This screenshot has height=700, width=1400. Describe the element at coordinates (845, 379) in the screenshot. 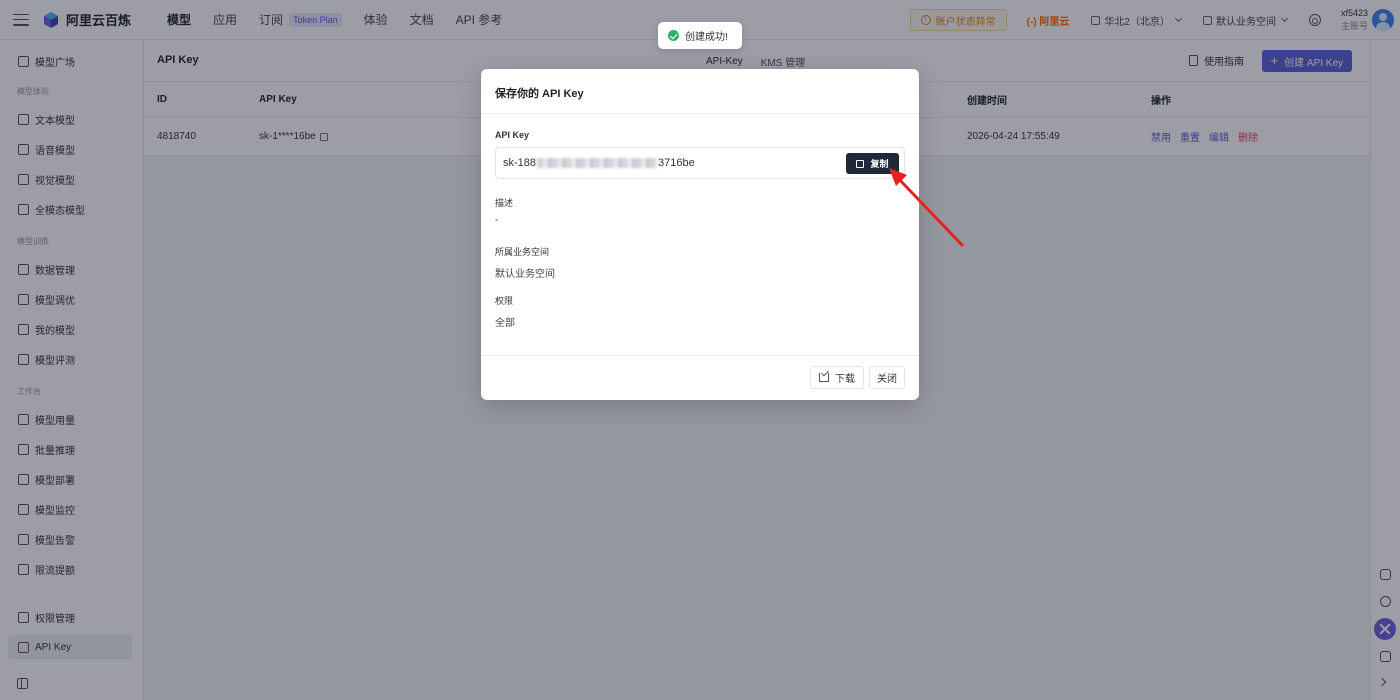

I see `download-label: 下载` at that location.